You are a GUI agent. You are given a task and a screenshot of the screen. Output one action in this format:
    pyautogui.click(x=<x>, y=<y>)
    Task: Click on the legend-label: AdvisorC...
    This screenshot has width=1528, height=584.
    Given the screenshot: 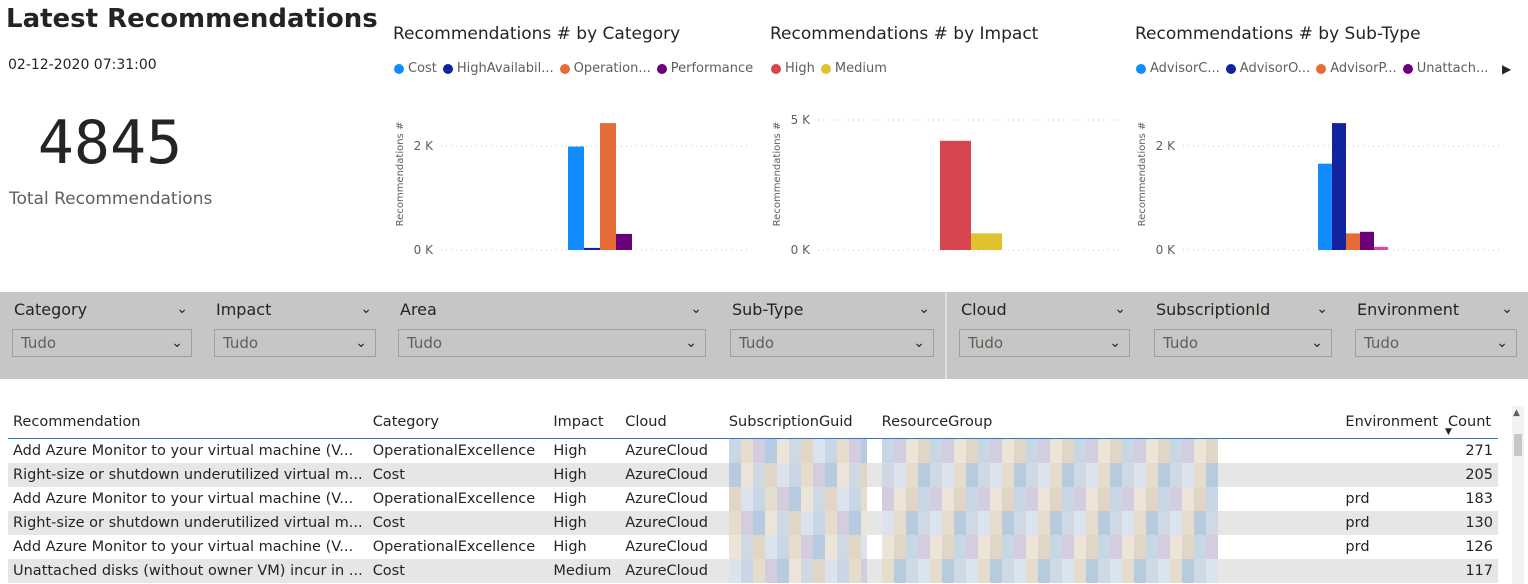 What is the action you would take?
    pyautogui.click(x=1185, y=68)
    